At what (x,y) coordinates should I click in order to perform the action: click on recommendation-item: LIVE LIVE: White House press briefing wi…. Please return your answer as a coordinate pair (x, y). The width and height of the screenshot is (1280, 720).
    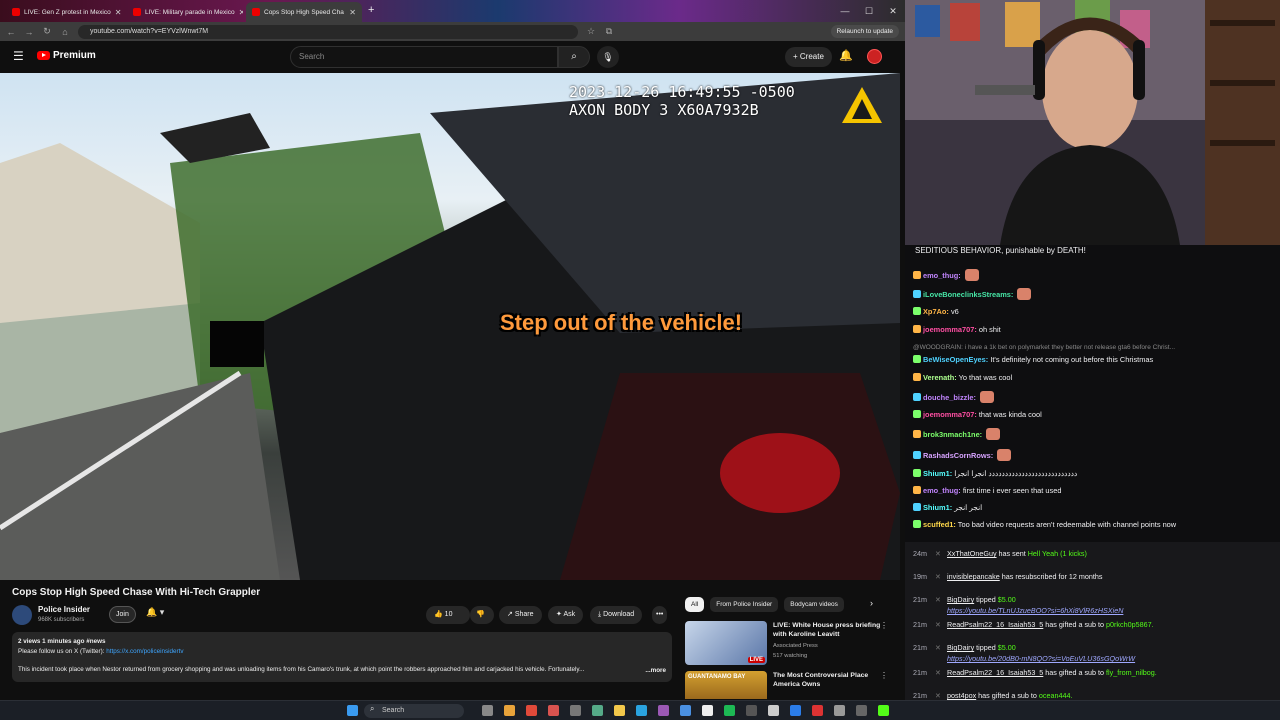
    Looking at the image, I should click on (792, 644).